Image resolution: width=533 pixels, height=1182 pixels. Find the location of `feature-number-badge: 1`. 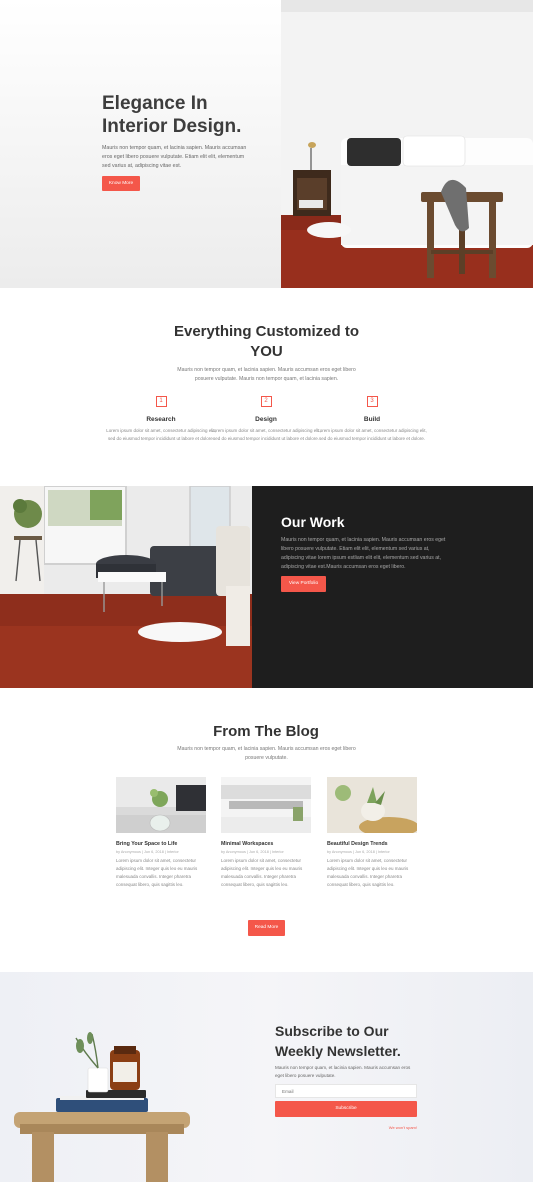

feature-number-badge: 1 is located at coordinates (161, 401).